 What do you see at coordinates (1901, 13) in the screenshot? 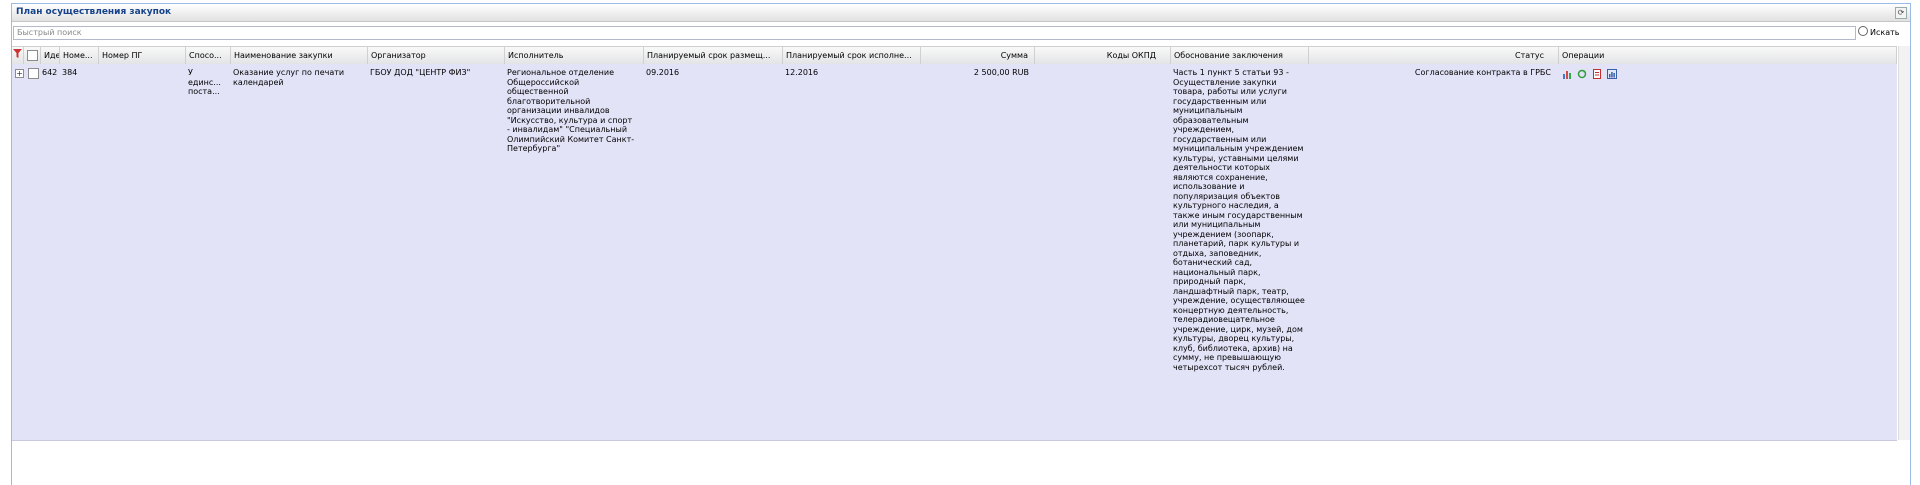
I see `refresh-tool-icon: ⟳` at bounding box center [1901, 13].